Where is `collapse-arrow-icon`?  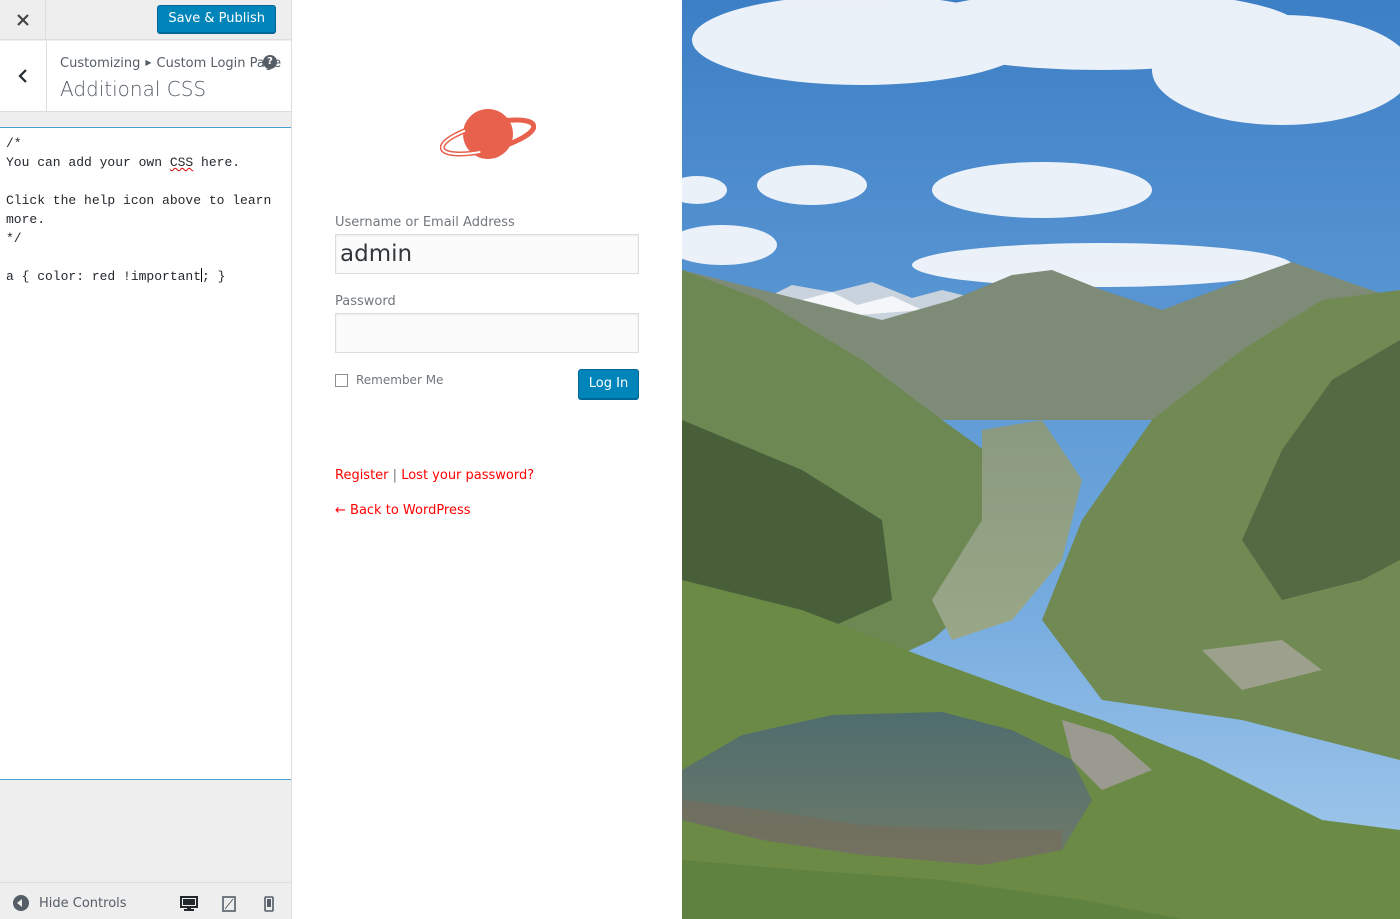
collapse-arrow-icon is located at coordinates (21, 903).